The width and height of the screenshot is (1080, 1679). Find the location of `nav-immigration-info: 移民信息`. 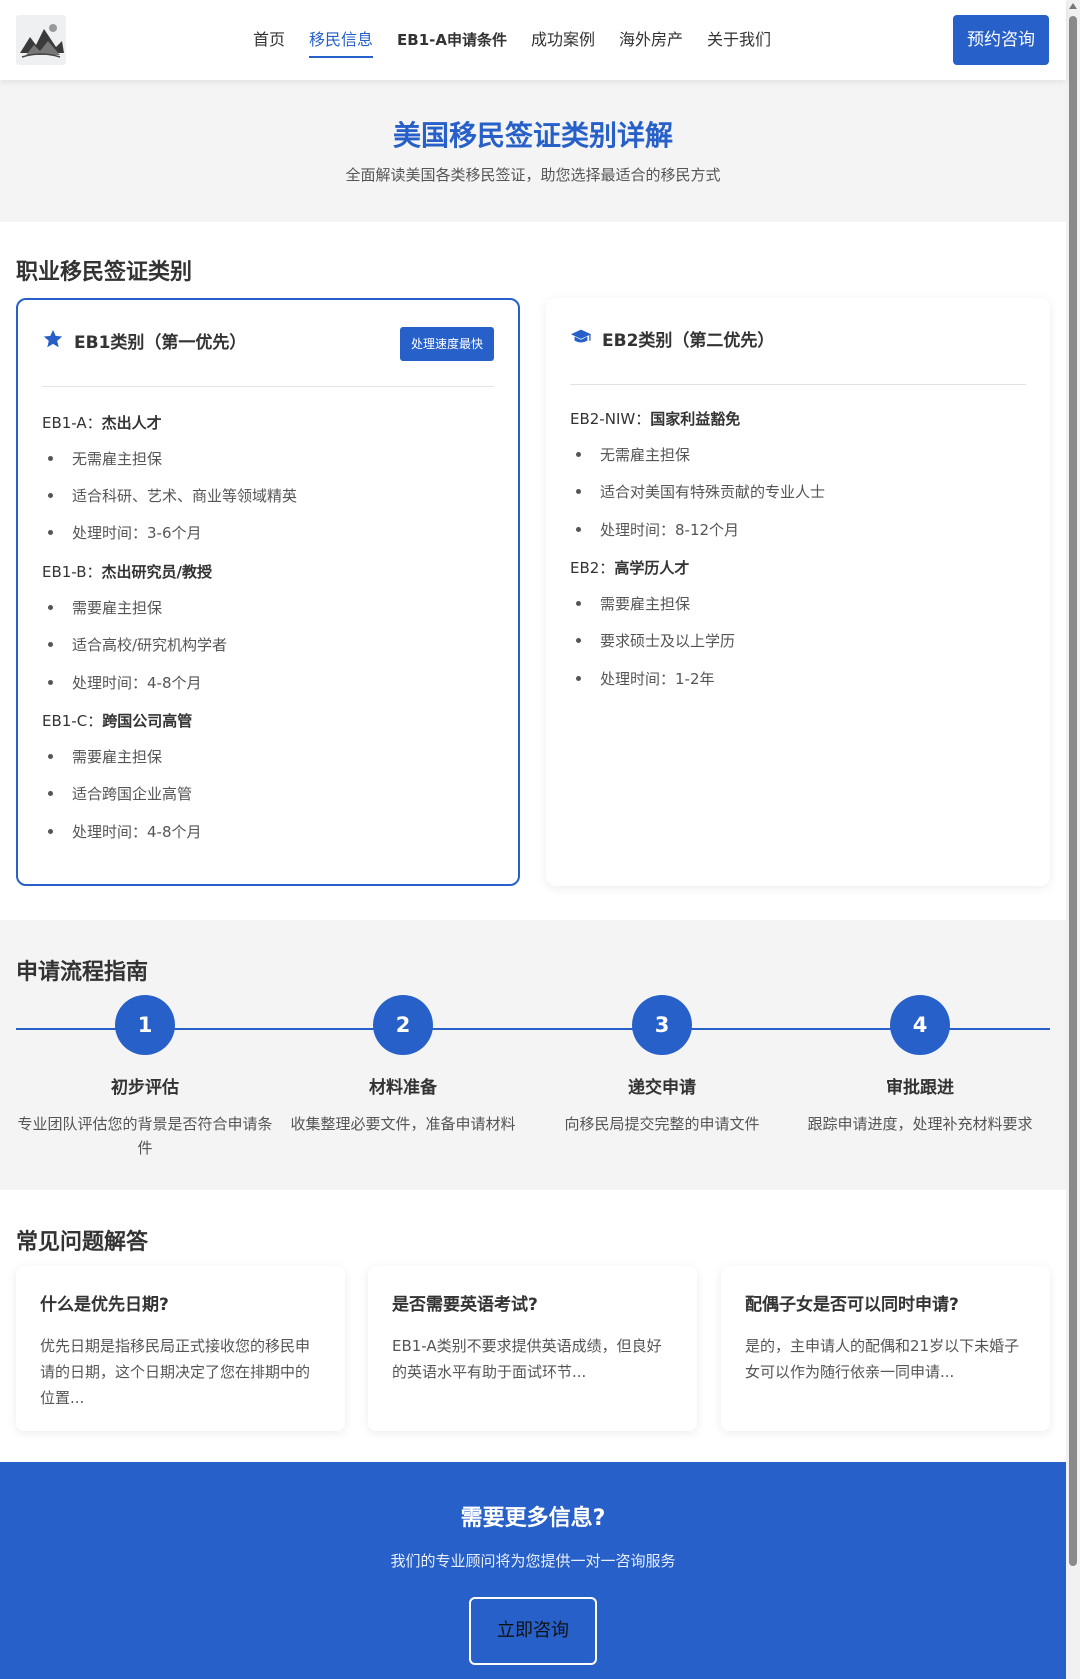

nav-immigration-info: 移民信息 is located at coordinates (341, 43).